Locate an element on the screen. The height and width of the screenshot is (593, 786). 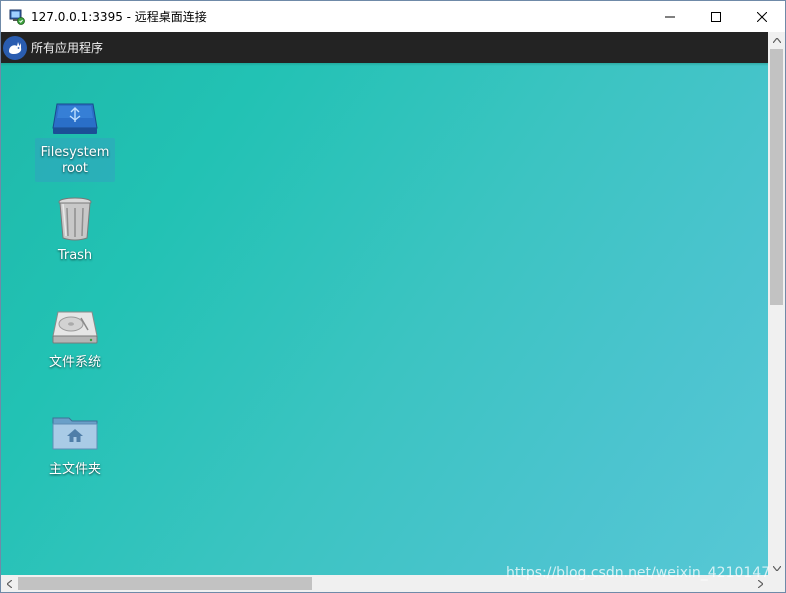
maximize-icon is located at coordinates (716, 16).